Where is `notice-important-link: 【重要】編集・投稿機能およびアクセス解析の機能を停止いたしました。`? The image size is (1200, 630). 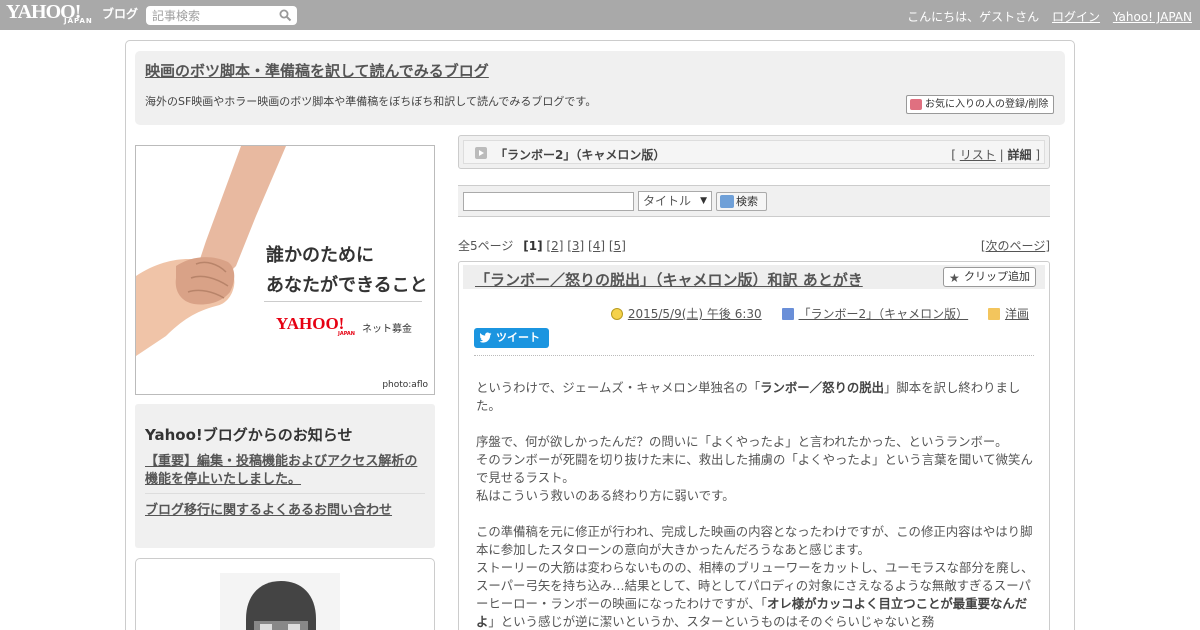 notice-important-link: 【重要】編集・投稿機能およびアクセス解析の機能を停止いたしました。 is located at coordinates (287, 471).